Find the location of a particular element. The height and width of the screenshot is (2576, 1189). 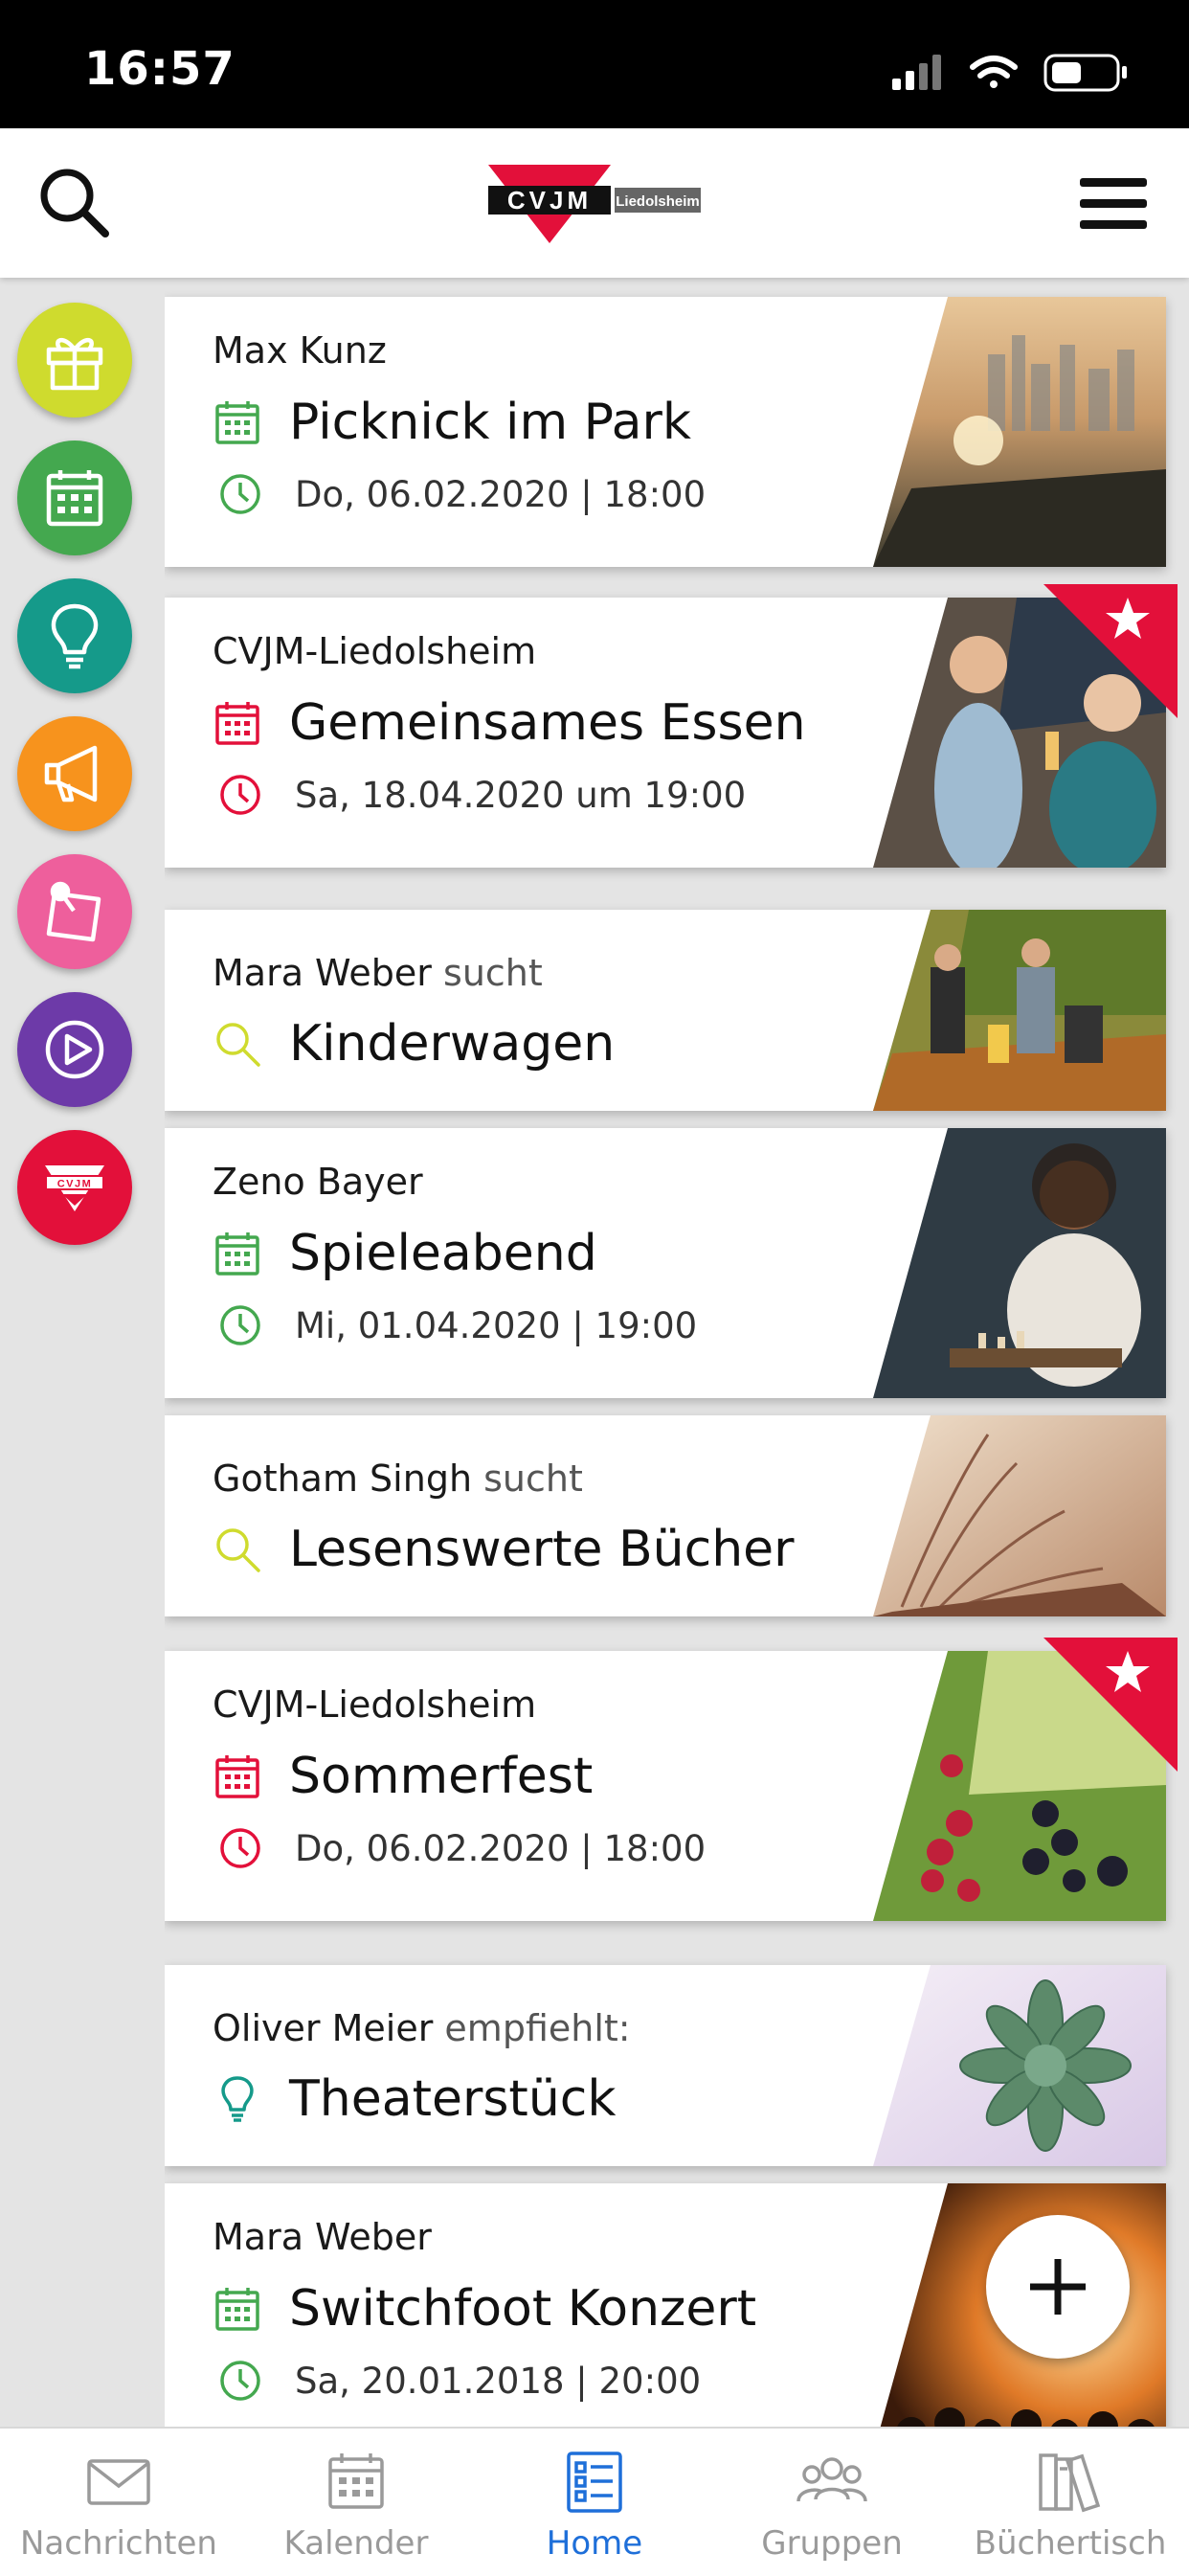

card-date: Sa, 18.04.2020 um 19:00 is located at coordinates (521, 795).